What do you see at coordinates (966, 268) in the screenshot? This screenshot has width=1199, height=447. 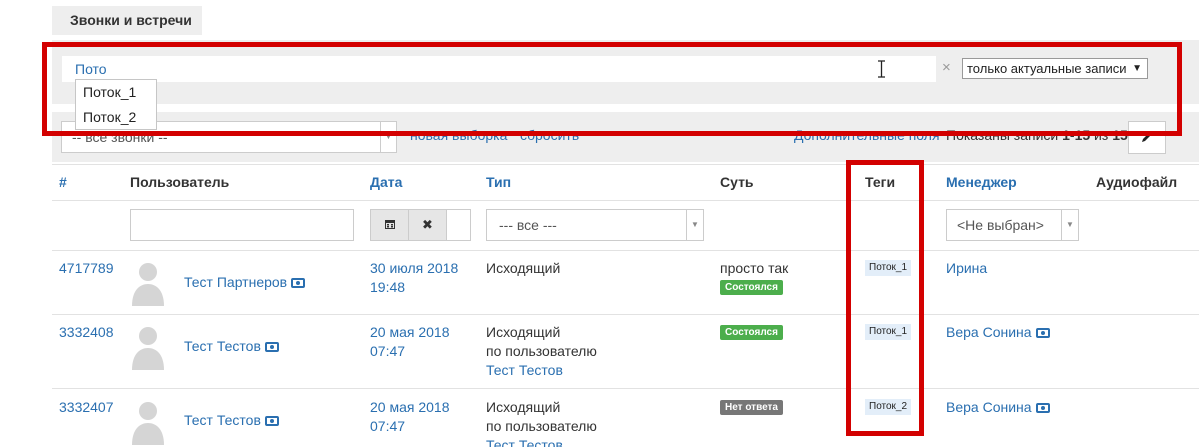 I see `row-manager-link: Ирина` at bounding box center [966, 268].